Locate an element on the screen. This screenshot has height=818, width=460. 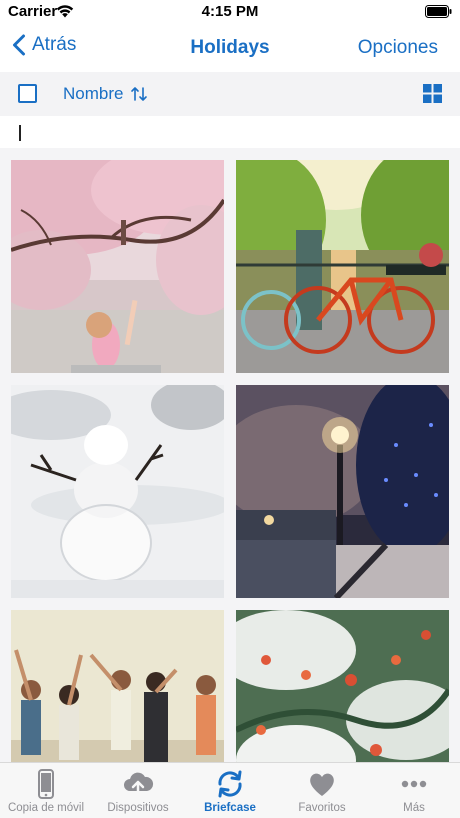
phone-icon is located at coordinates (46, 784).